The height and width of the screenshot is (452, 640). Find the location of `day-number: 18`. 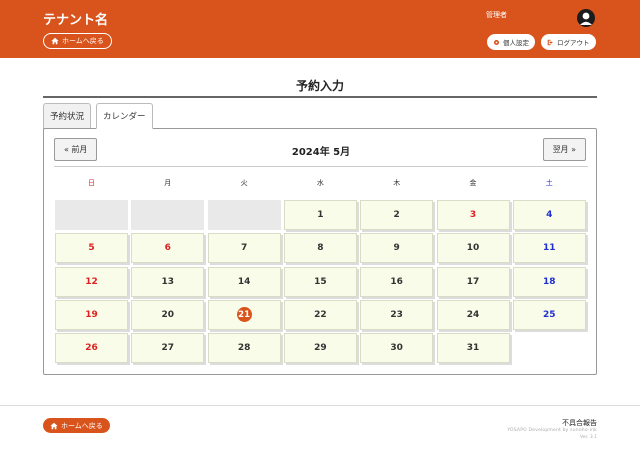

day-number: 18 is located at coordinates (549, 281).